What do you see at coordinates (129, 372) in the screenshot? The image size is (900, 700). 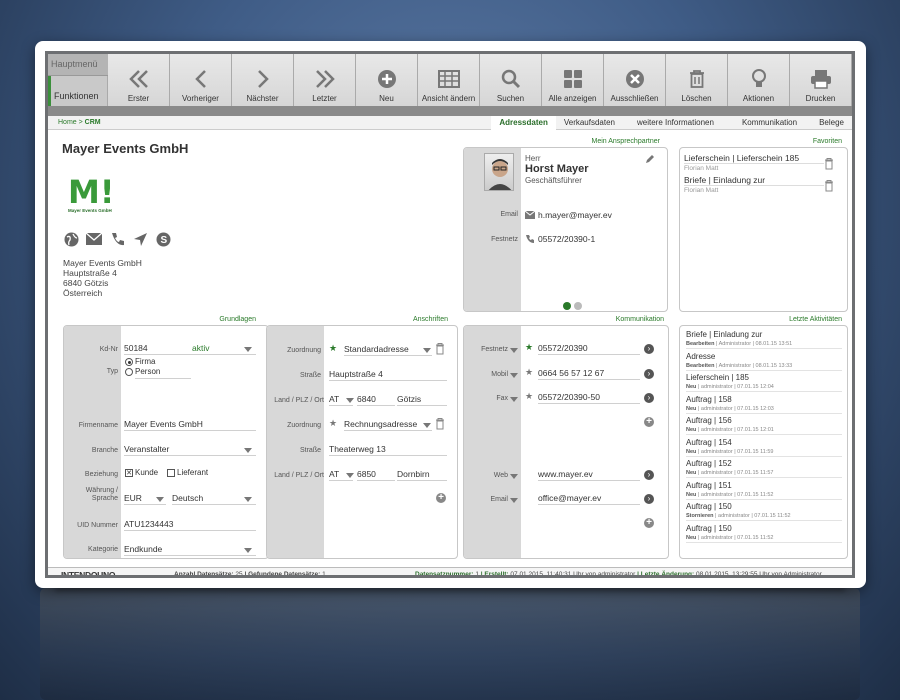 I see `person-radio` at bounding box center [129, 372].